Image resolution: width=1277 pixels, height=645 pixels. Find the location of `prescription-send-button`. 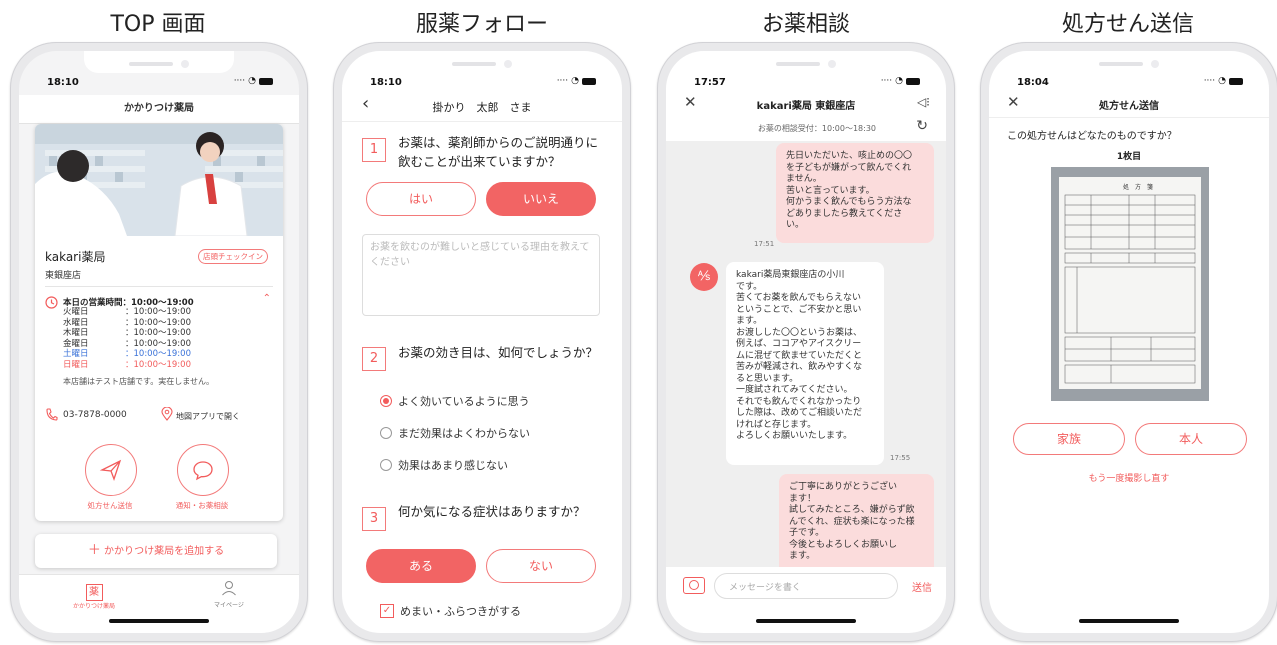

prescription-send-button is located at coordinates (111, 470).